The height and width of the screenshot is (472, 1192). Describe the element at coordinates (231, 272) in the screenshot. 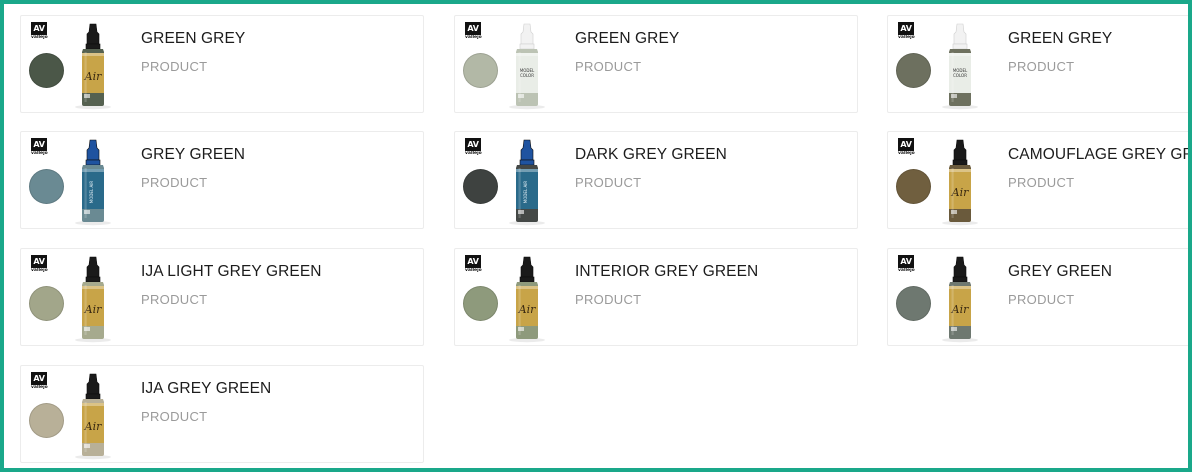

I see `product-title: IJA LIGHT GREY GREEN` at that location.